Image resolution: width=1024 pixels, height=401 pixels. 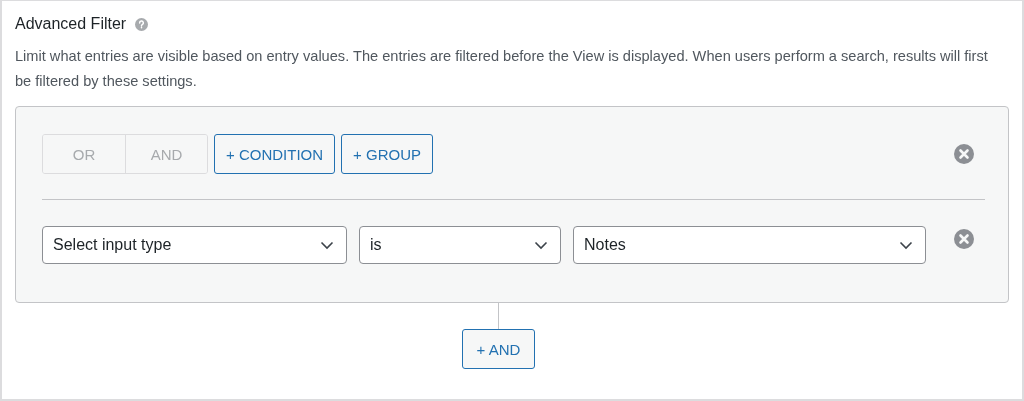 What do you see at coordinates (498, 349) in the screenshot?
I see `add-and-button: + AND` at bounding box center [498, 349].